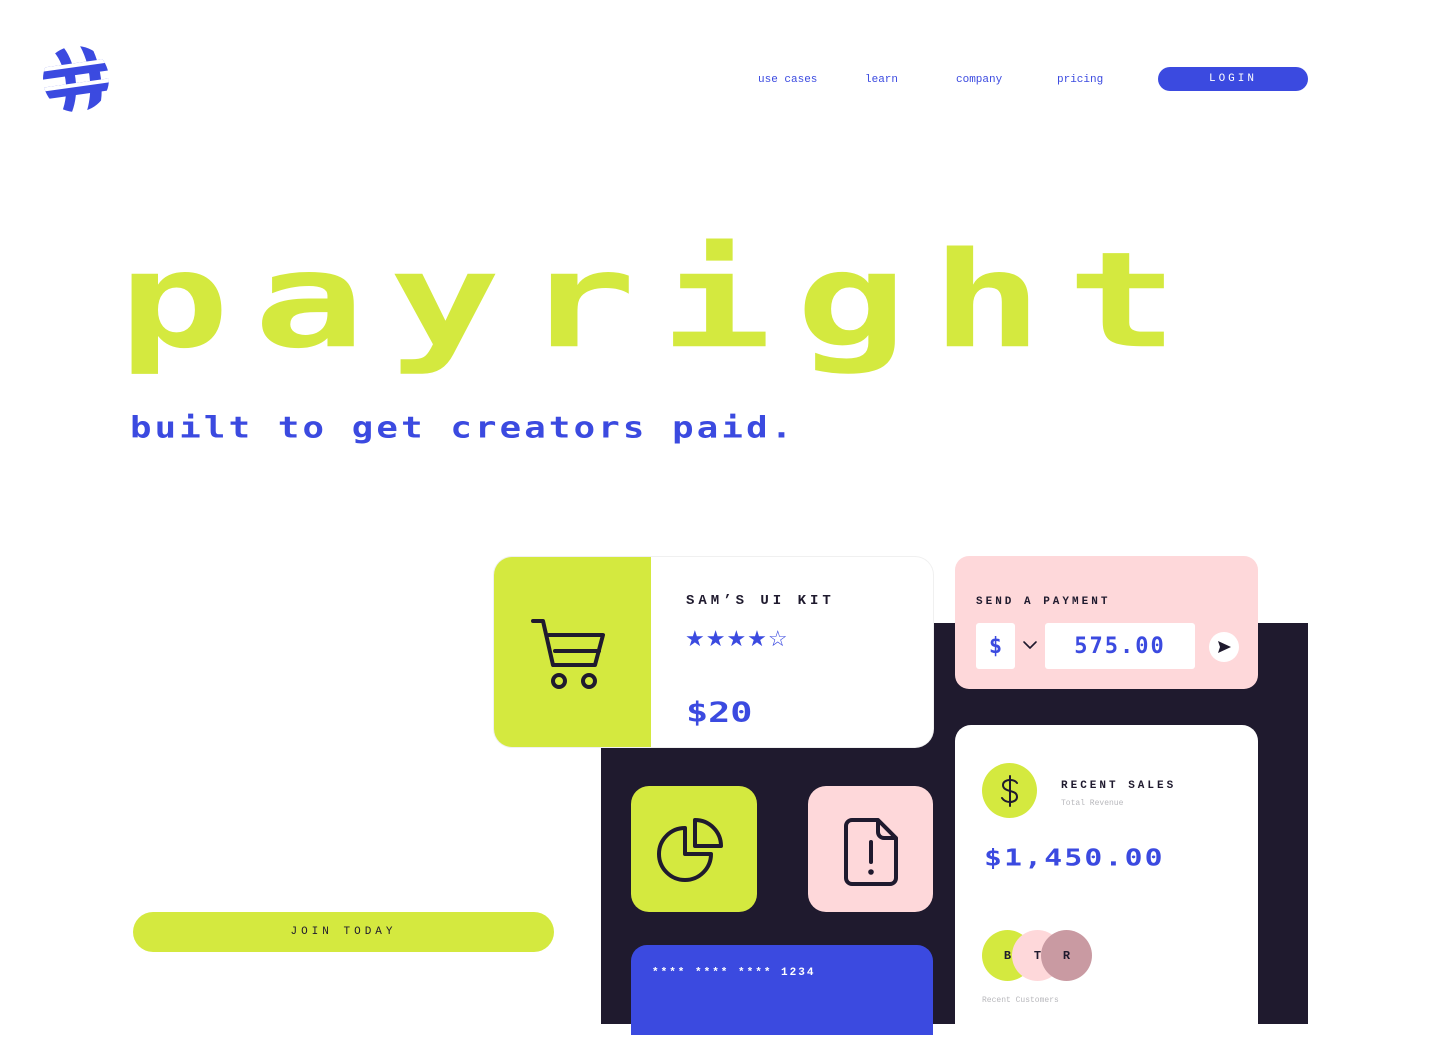  I want to click on amount-input: 575.00, so click(1120, 646).